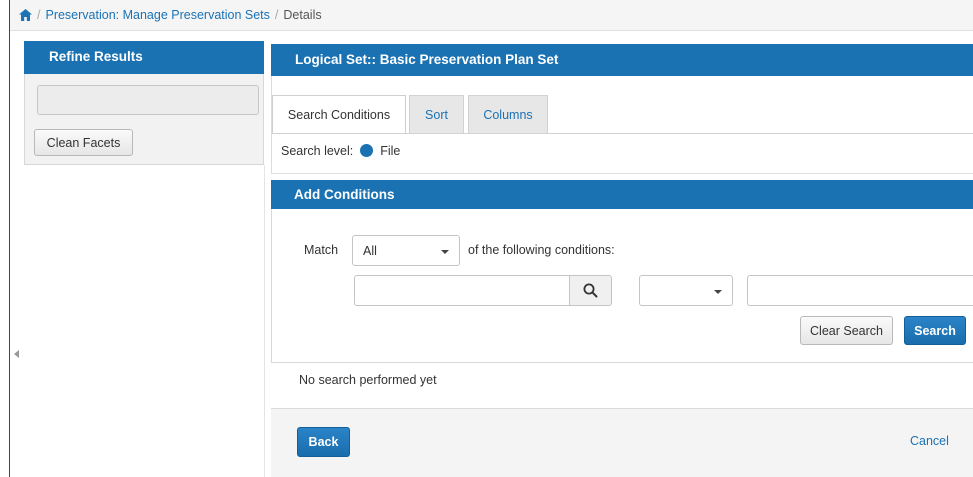  I want to click on search-level-label: Search level:, so click(317, 151).